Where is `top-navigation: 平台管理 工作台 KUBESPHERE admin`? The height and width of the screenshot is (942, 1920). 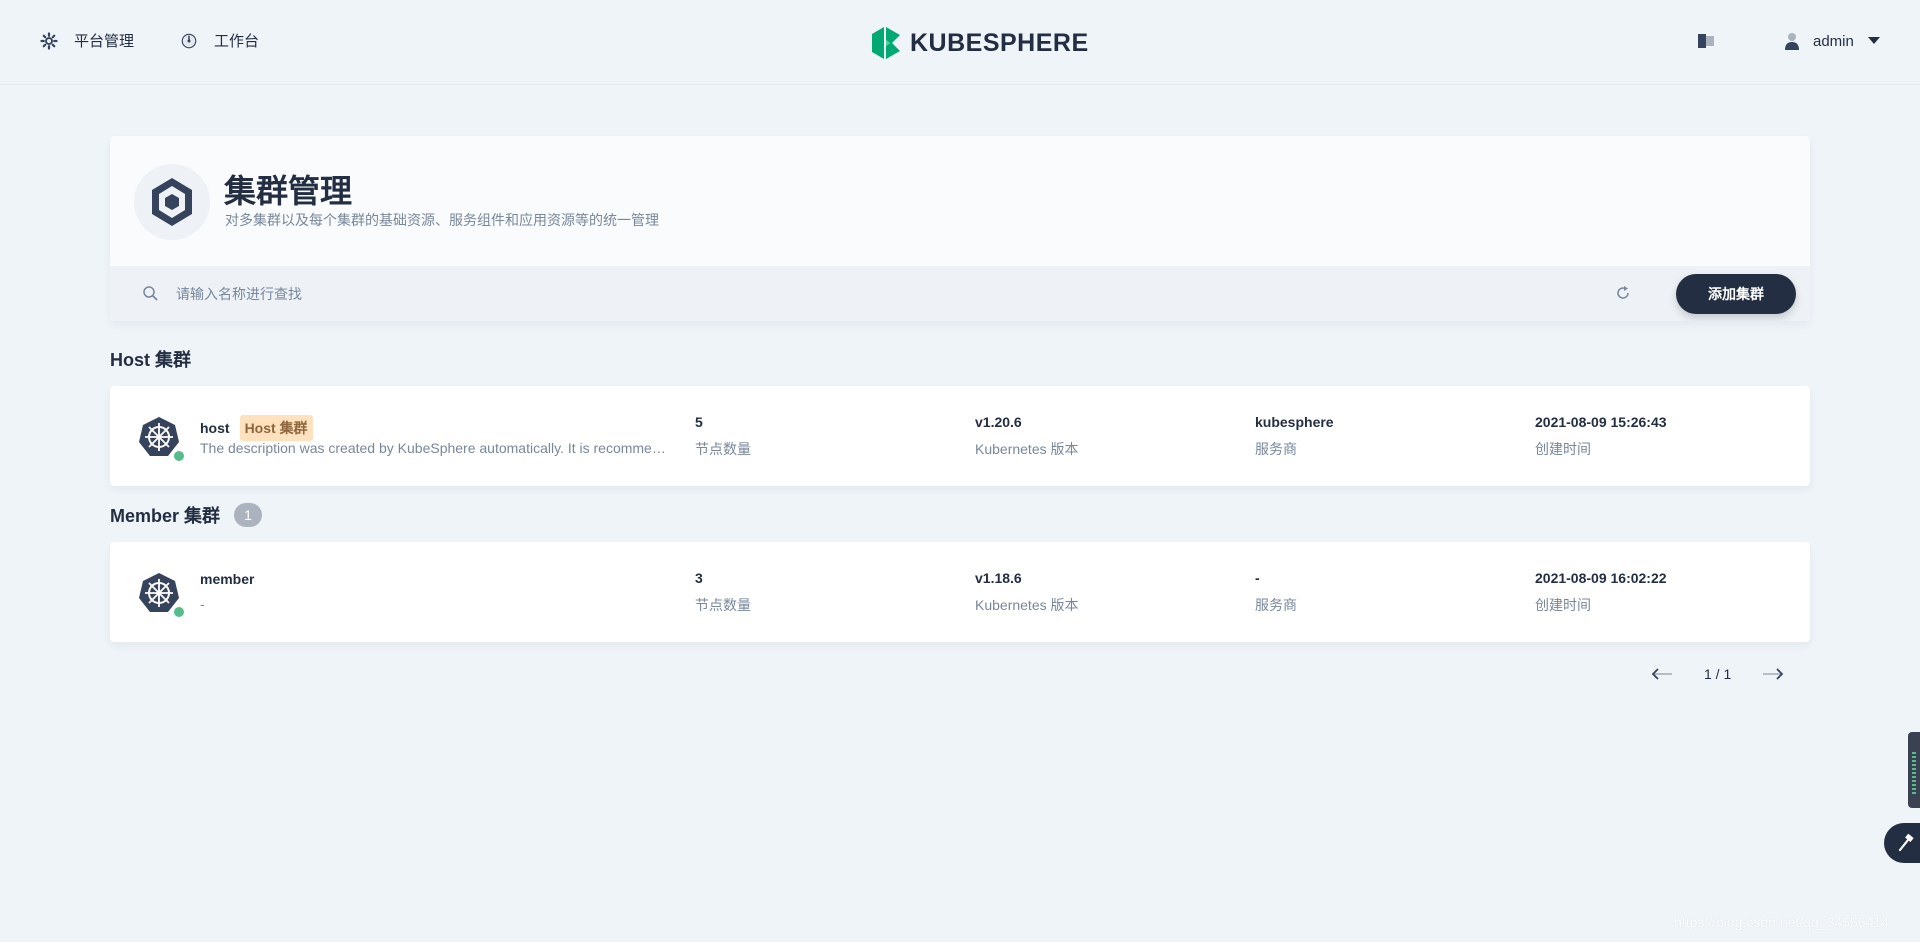 top-navigation: 平台管理 工作台 KUBESPHERE admin is located at coordinates (960, 42).